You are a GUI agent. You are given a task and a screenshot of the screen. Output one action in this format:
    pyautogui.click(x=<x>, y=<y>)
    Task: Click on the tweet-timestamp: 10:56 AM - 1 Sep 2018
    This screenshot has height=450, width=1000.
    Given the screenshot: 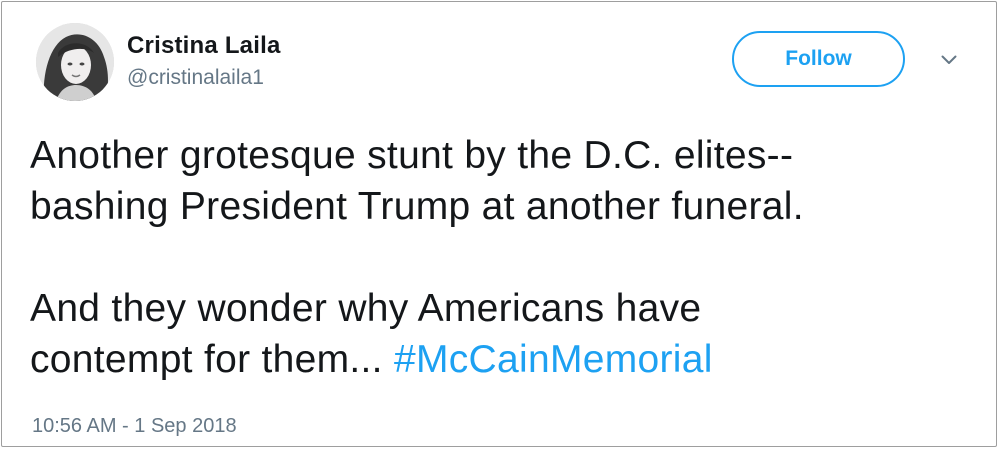 What is the action you would take?
    pyautogui.click(x=134, y=426)
    